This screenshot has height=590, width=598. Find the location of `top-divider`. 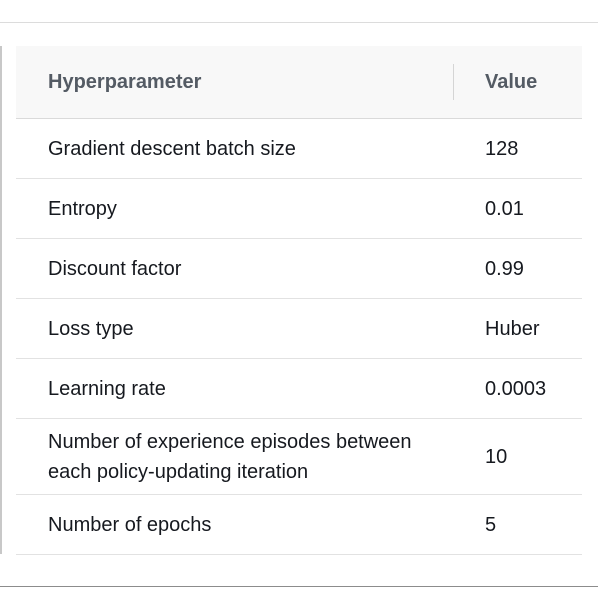

top-divider is located at coordinates (299, 22).